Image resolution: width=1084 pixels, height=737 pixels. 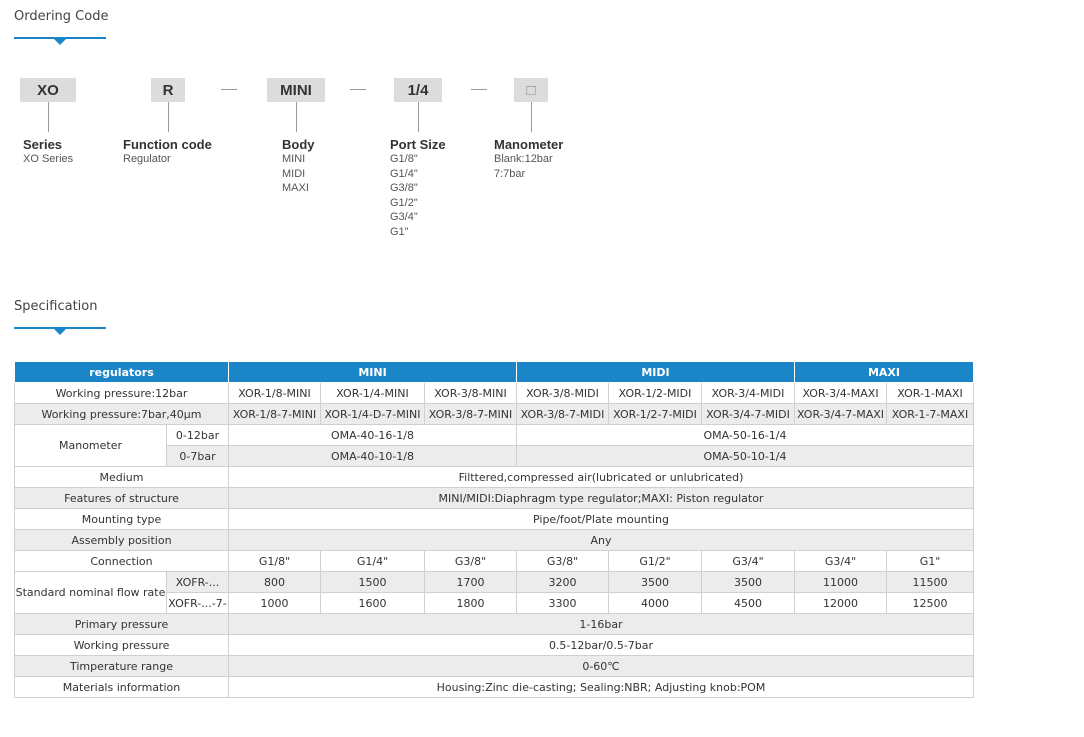 I want to click on table-cell: 3300, so click(x=562, y=603).